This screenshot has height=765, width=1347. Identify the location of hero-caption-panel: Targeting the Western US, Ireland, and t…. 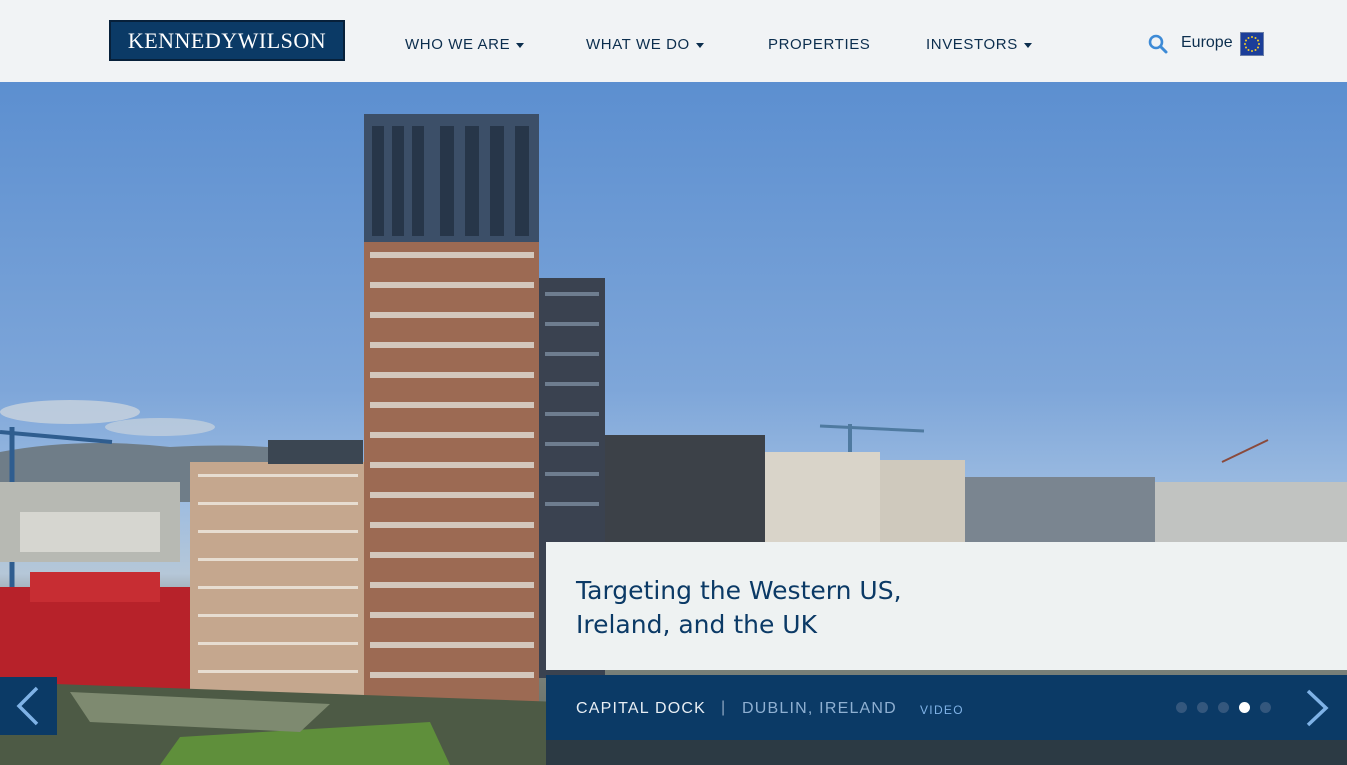
(946, 606).